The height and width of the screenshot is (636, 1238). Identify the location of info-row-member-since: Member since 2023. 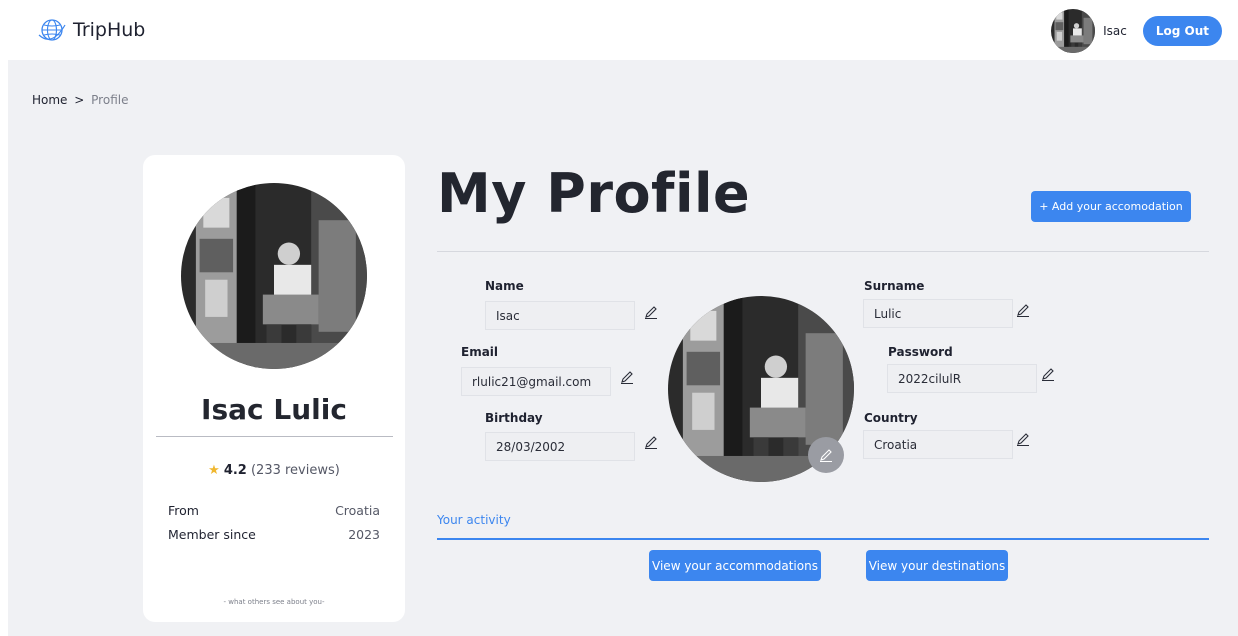
(274, 534).